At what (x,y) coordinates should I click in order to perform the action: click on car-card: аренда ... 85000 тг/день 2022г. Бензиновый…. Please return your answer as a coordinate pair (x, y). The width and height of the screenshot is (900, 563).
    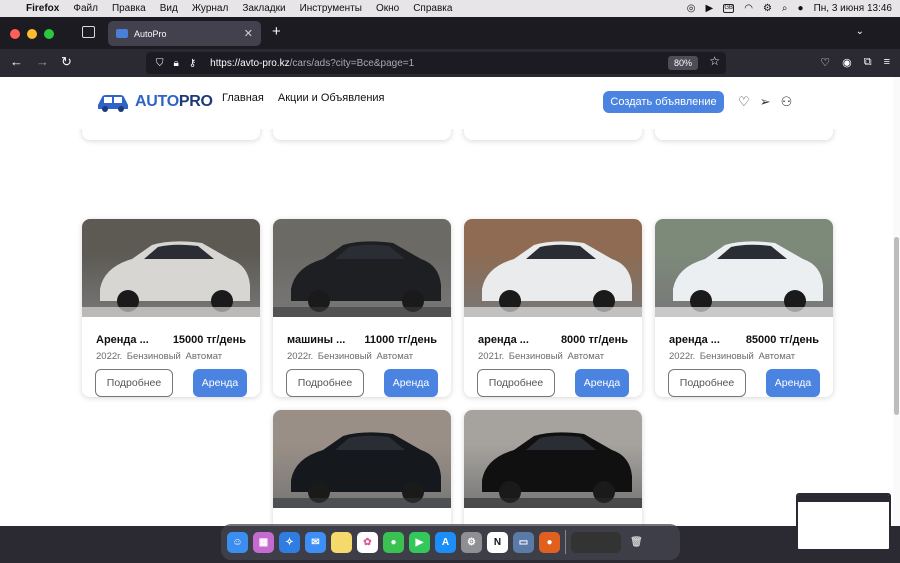
    Looking at the image, I should click on (744, 308).